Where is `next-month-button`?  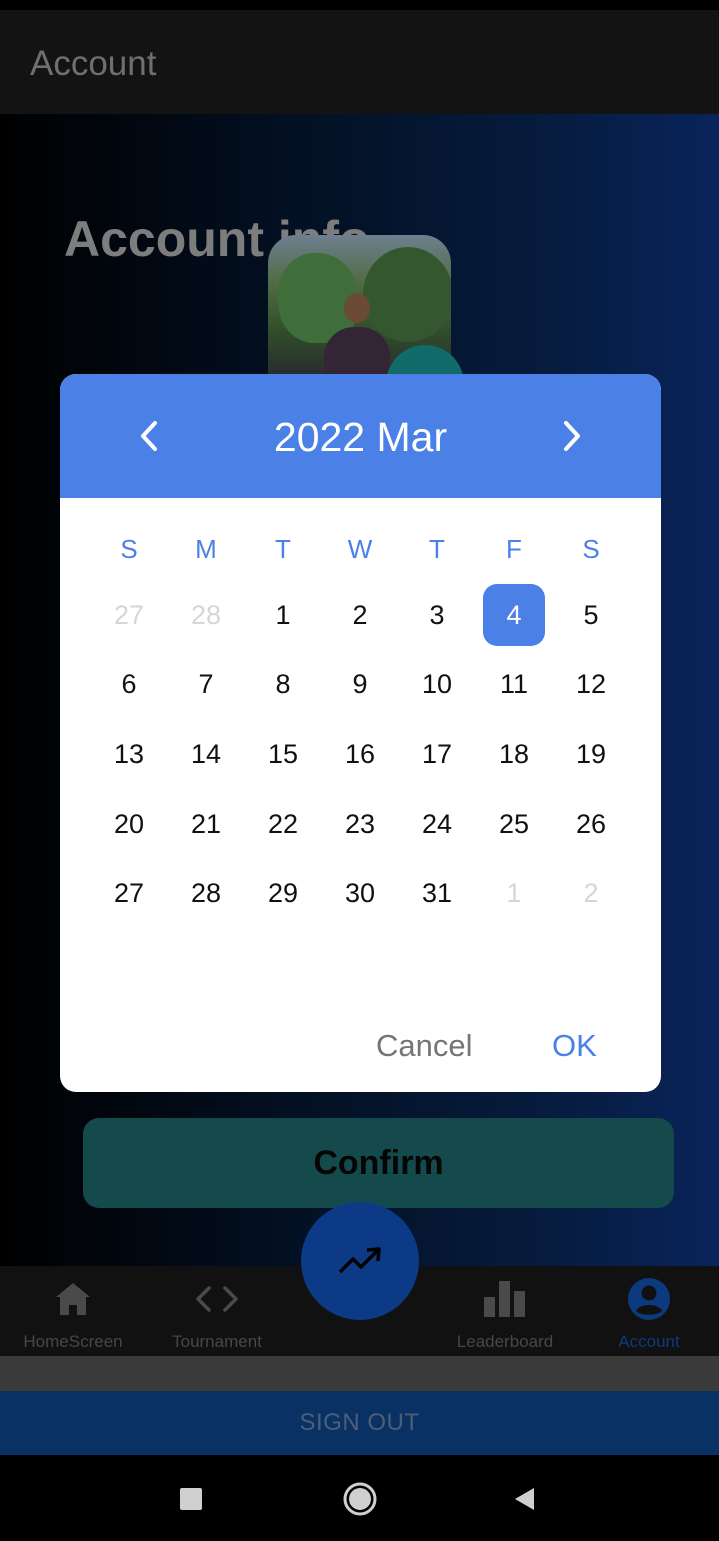
next-month-button is located at coordinates (572, 436).